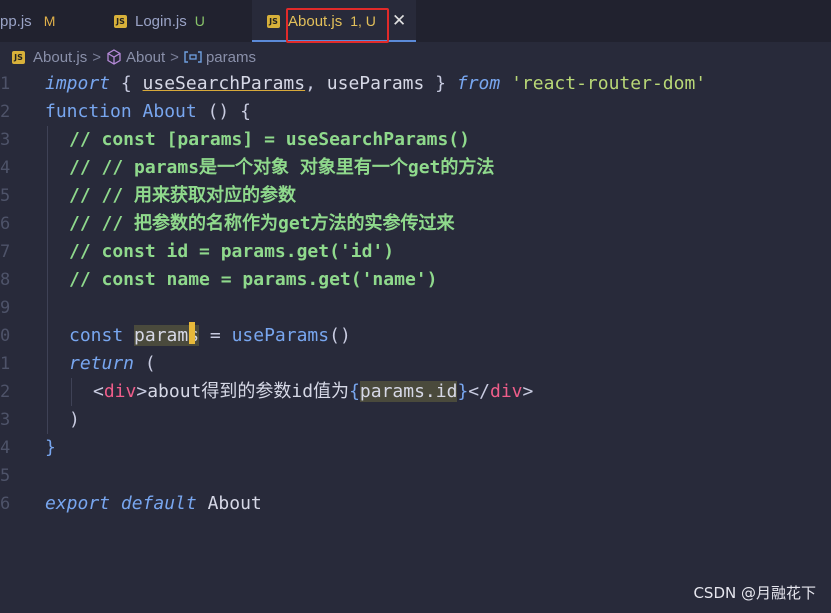 The width and height of the screenshot is (831, 613). Describe the element at coordinates (193, 57) in the screenshot. I see `variable-icon` at that location.